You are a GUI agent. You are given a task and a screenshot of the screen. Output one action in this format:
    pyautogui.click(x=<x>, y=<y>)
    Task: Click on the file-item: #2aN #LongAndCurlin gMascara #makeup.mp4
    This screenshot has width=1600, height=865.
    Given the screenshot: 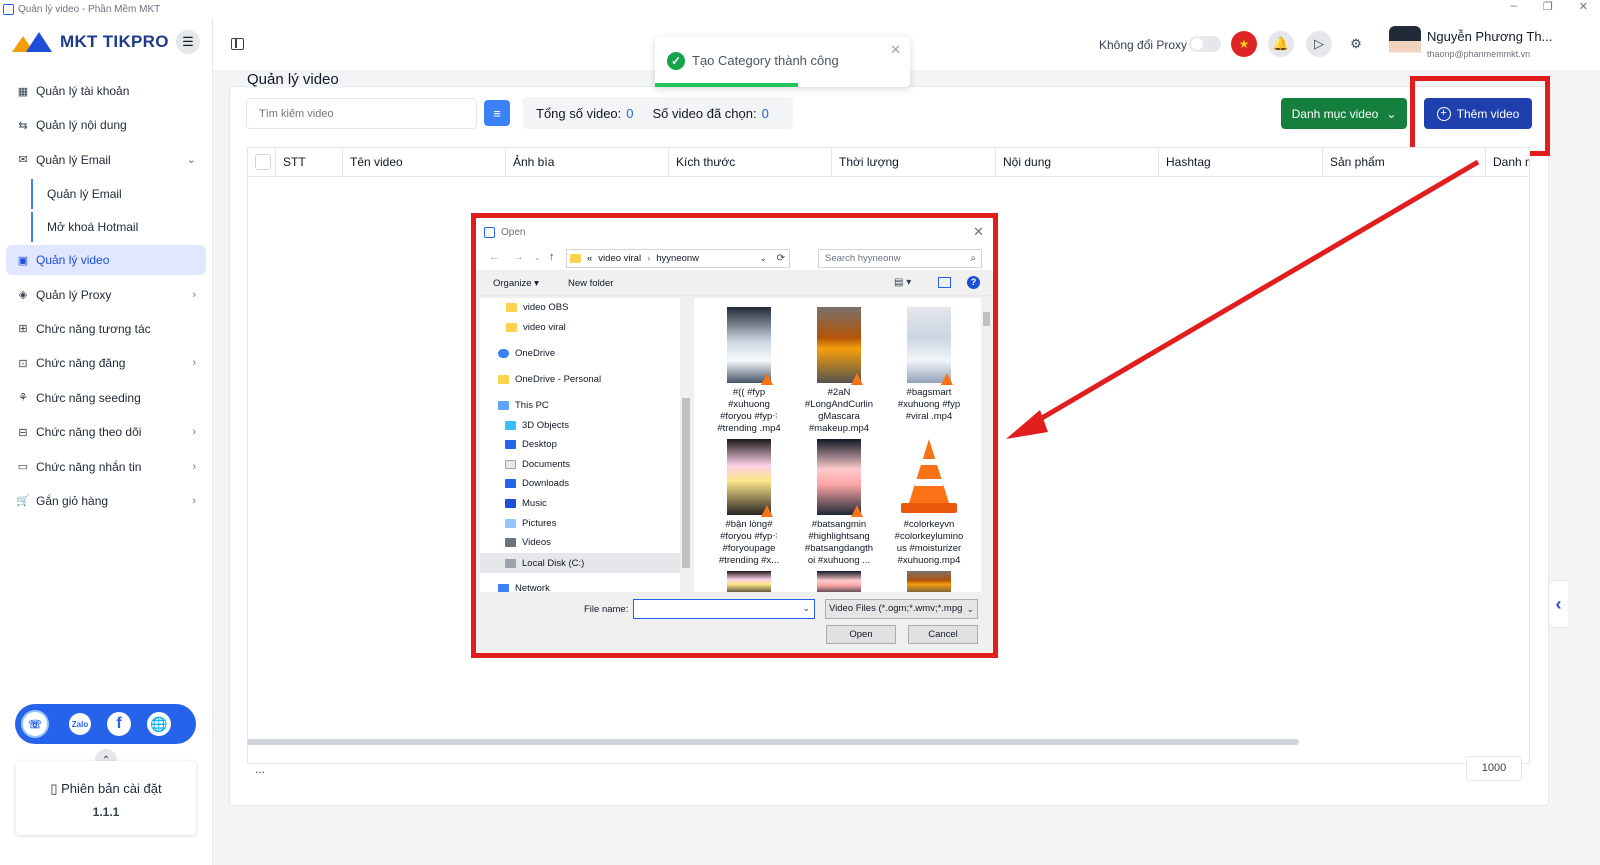 What is the action you would take?
    pyautogui.click(x=839, y=371)
    